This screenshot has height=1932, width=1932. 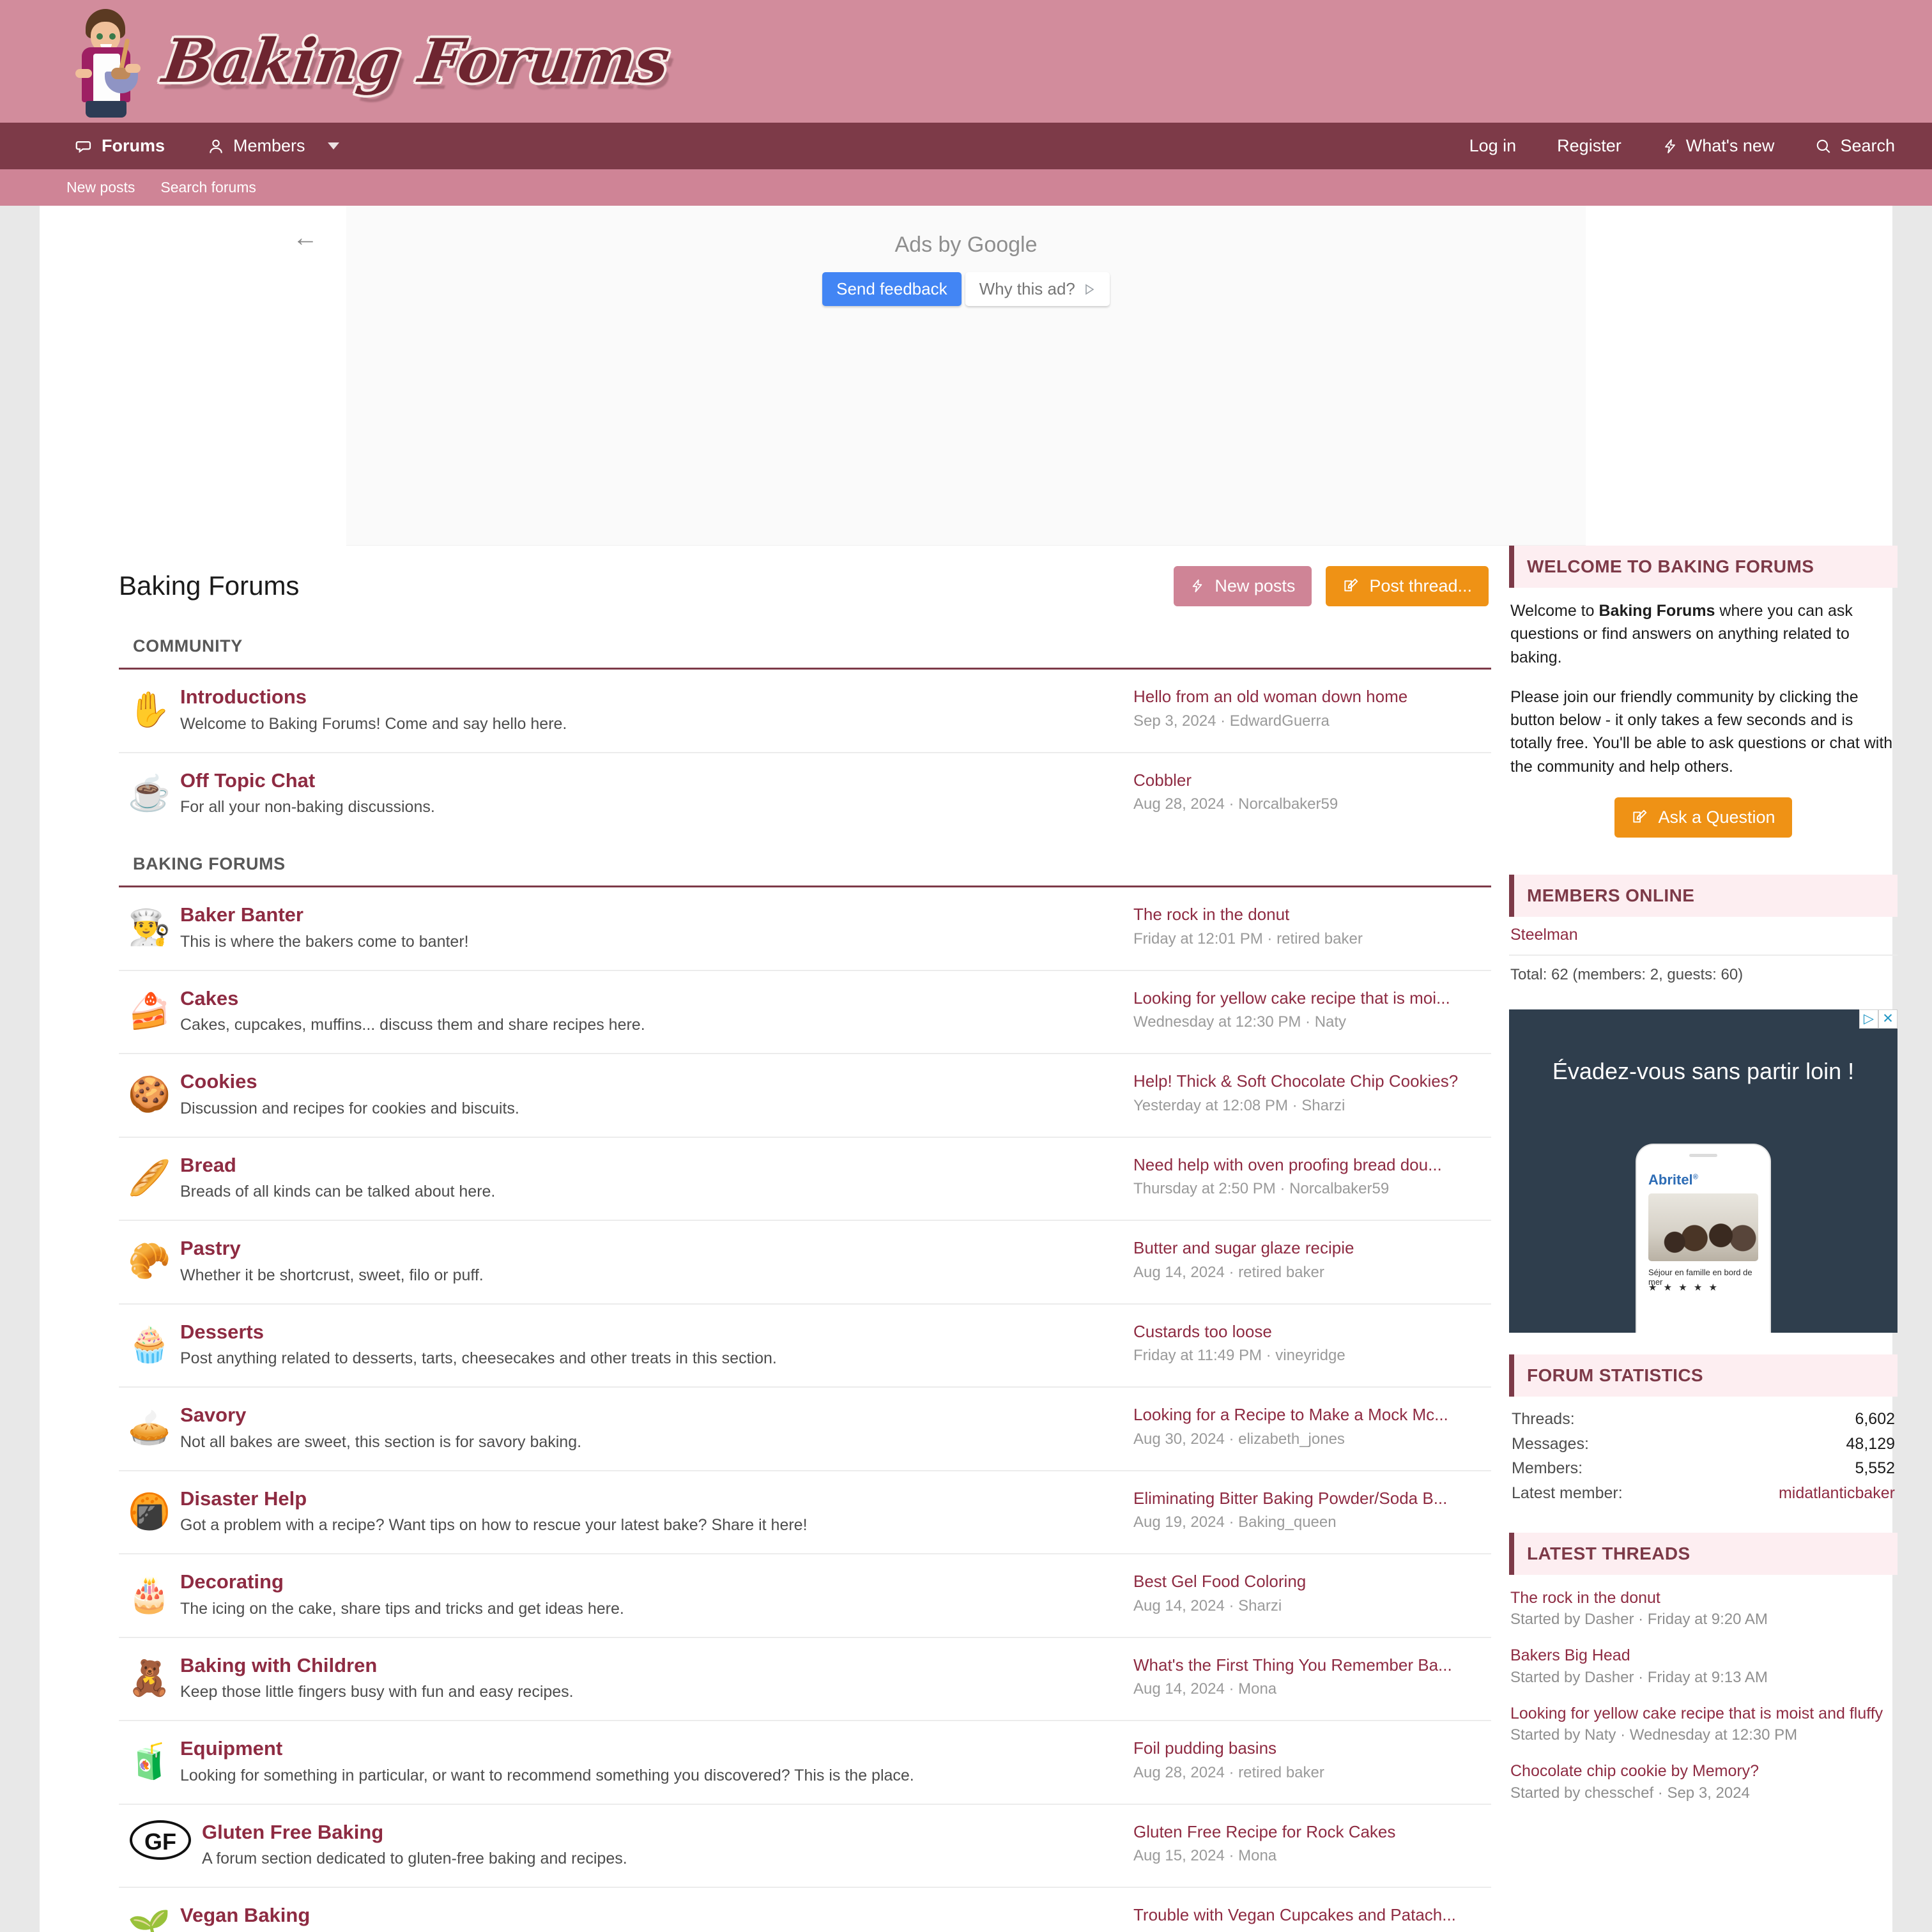 What do you see at coordinates (273, 146) in the screenshot?
I see `nav-item-members: Members` at bounding box center [273, 146].